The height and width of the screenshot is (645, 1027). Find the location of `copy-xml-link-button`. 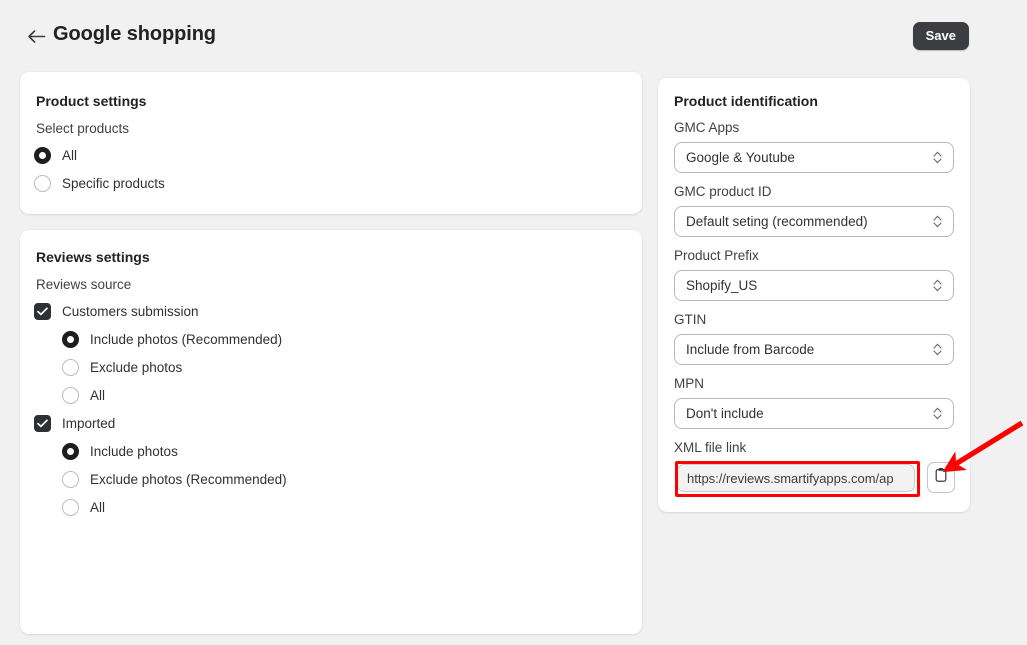

copy-xml-link-button is located at coordinates (941, 477).